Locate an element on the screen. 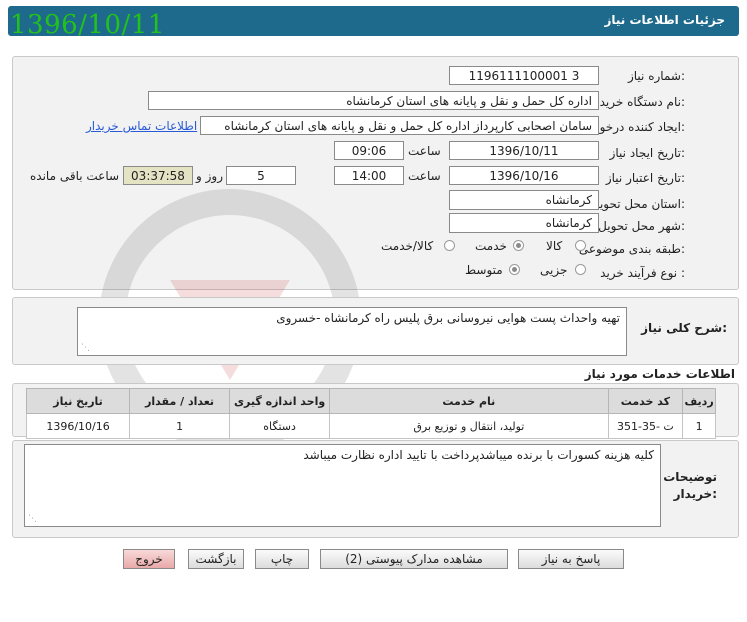 Image resolution: width=747 pixels, height=622 pixels. valid-date-field: 1396/10/16 is located at coordinates (524, 175).